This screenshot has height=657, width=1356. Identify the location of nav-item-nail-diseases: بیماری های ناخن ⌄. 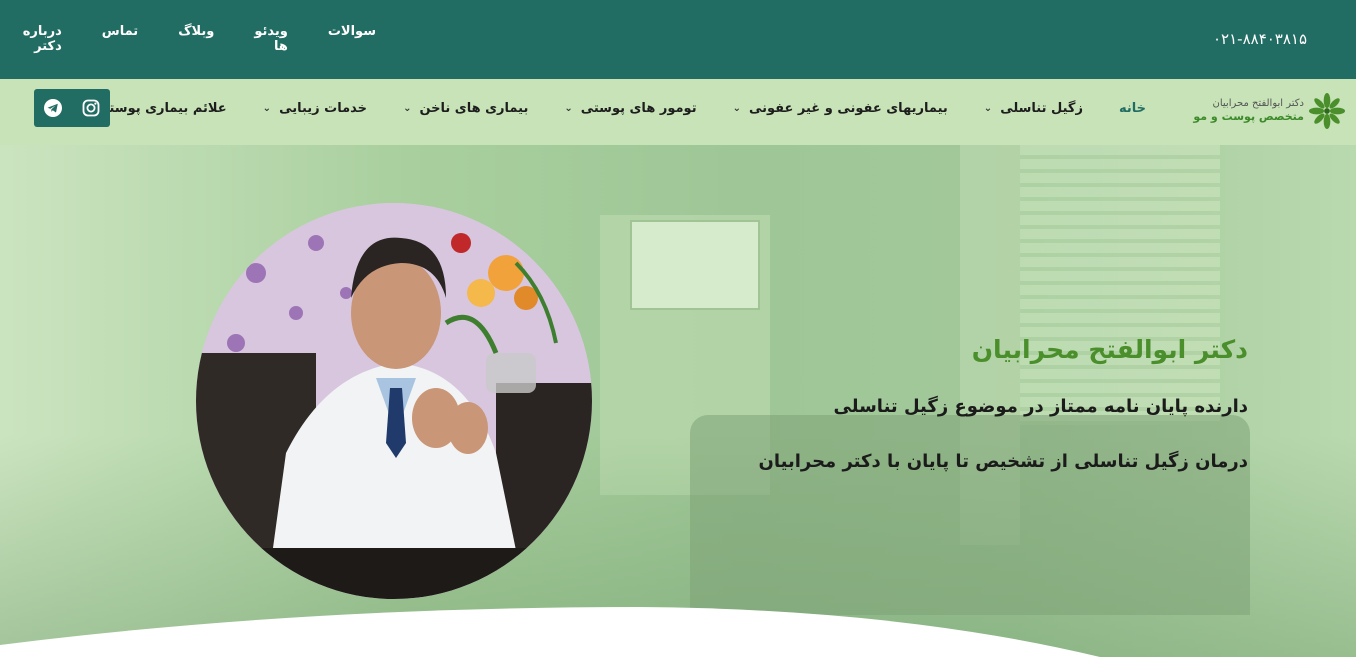
(465, 108).